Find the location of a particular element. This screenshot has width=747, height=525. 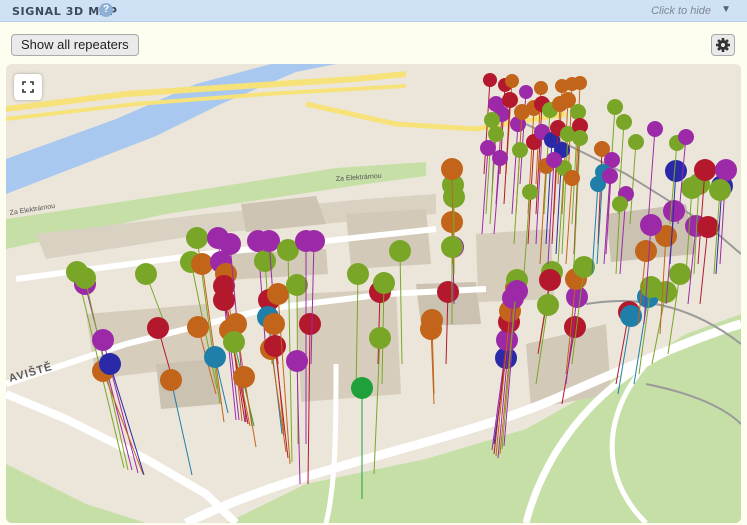

fullscreen-icon is located at coordinates (28, 87).